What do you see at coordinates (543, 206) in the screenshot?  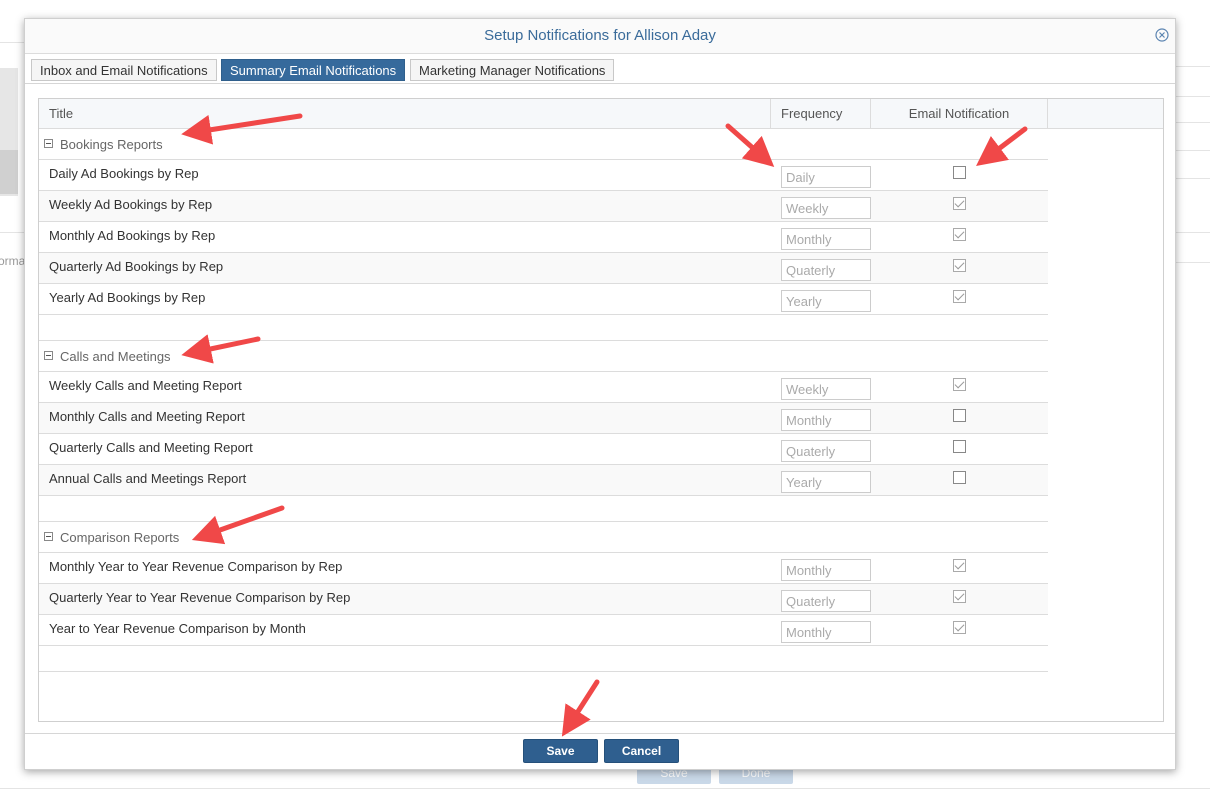 I see `table-row: Weekly Ad Bookings by Rep` at bounding box center [543, 206].